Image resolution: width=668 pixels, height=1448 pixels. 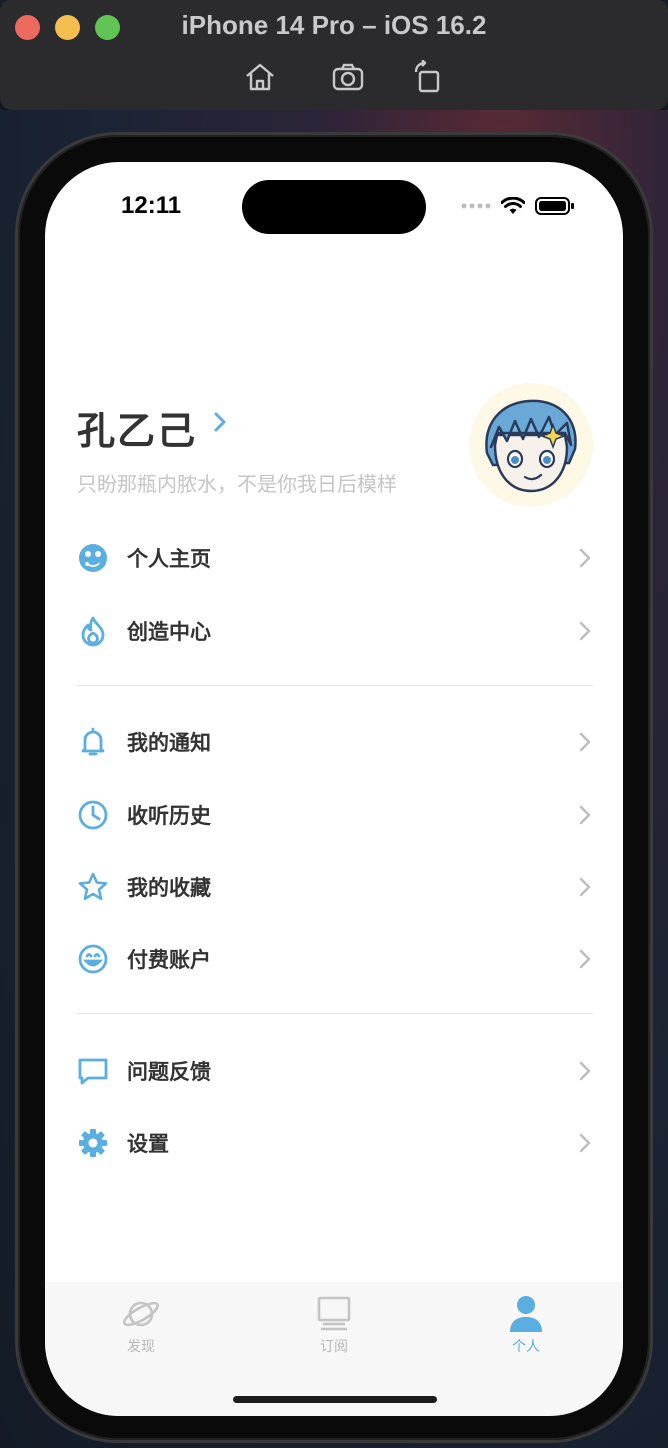 I want to click on tab-discover: 发现, so click(x=141, y=1325).